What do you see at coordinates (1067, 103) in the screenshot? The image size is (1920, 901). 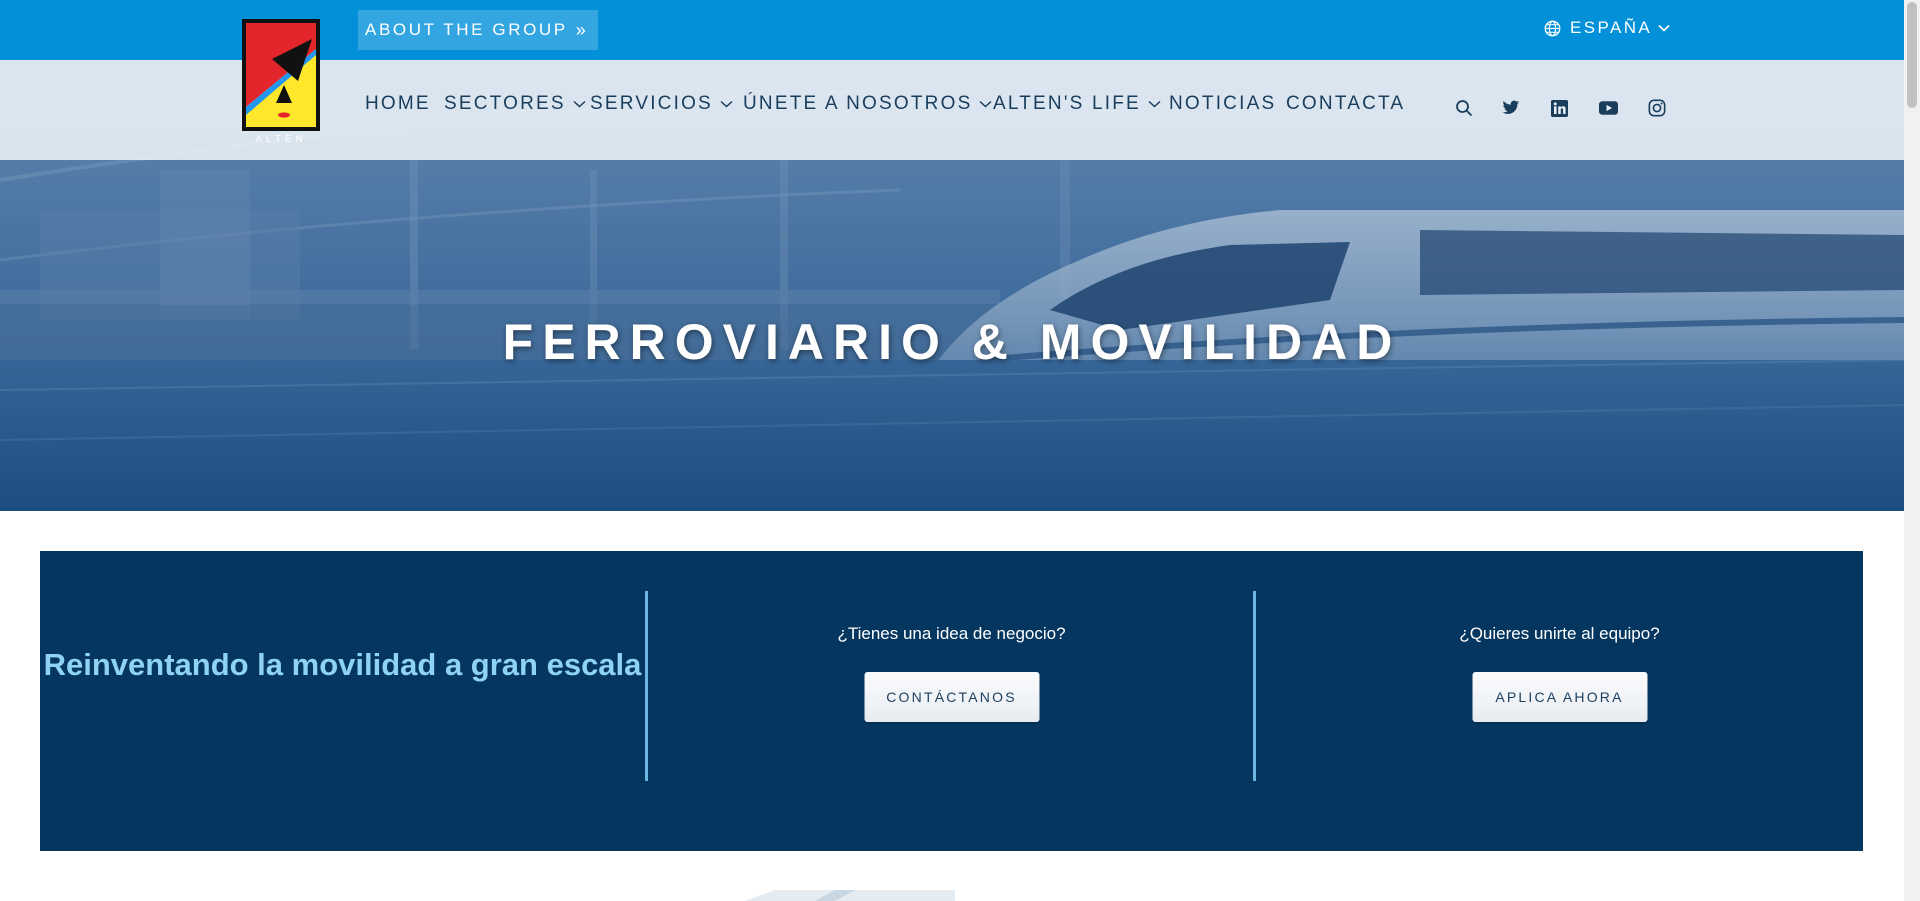 I see `nav-label: ALTEN'S LIFE` at bounding box center [1067, 103].